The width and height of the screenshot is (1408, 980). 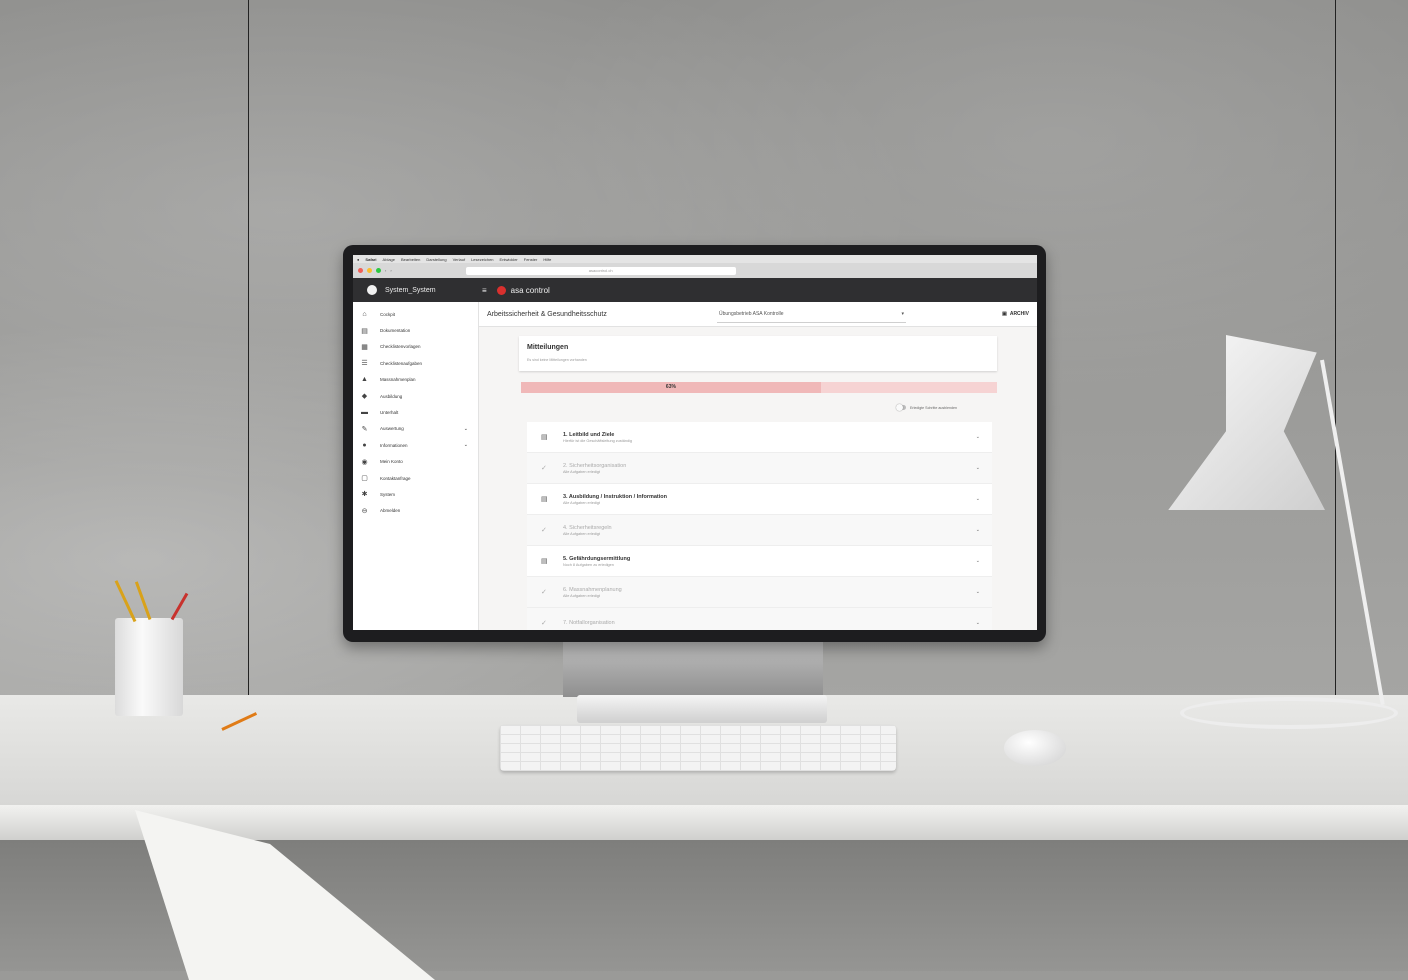 I want to click on step-title: 2. Sicherheitsorganisation, so click(x=595, y=465).